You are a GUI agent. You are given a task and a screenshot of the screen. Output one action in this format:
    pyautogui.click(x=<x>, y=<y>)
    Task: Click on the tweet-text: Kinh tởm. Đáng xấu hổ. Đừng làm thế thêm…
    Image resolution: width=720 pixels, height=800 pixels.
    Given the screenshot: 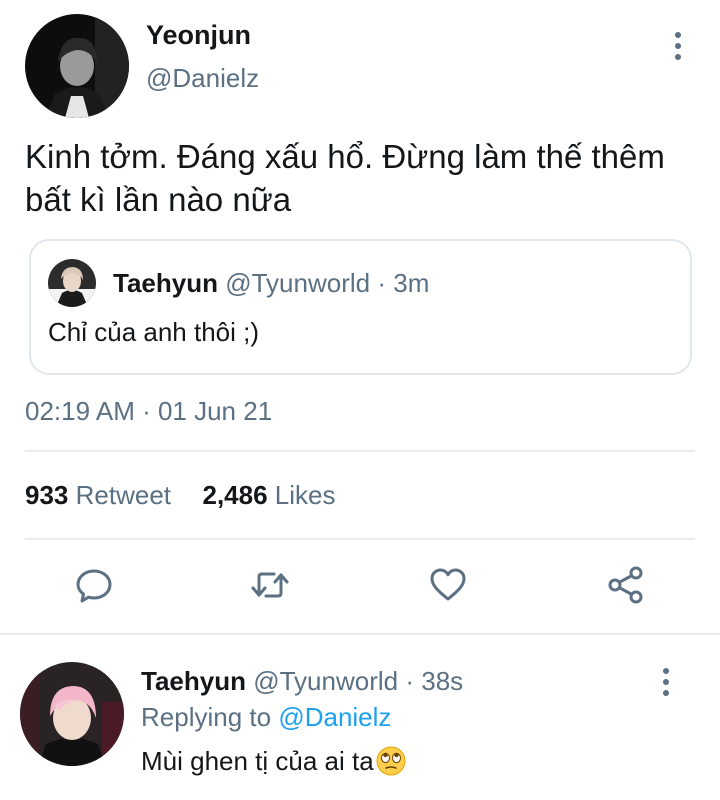 What is the action you would take?
    pyautogui.click(x=345, y=178)
    